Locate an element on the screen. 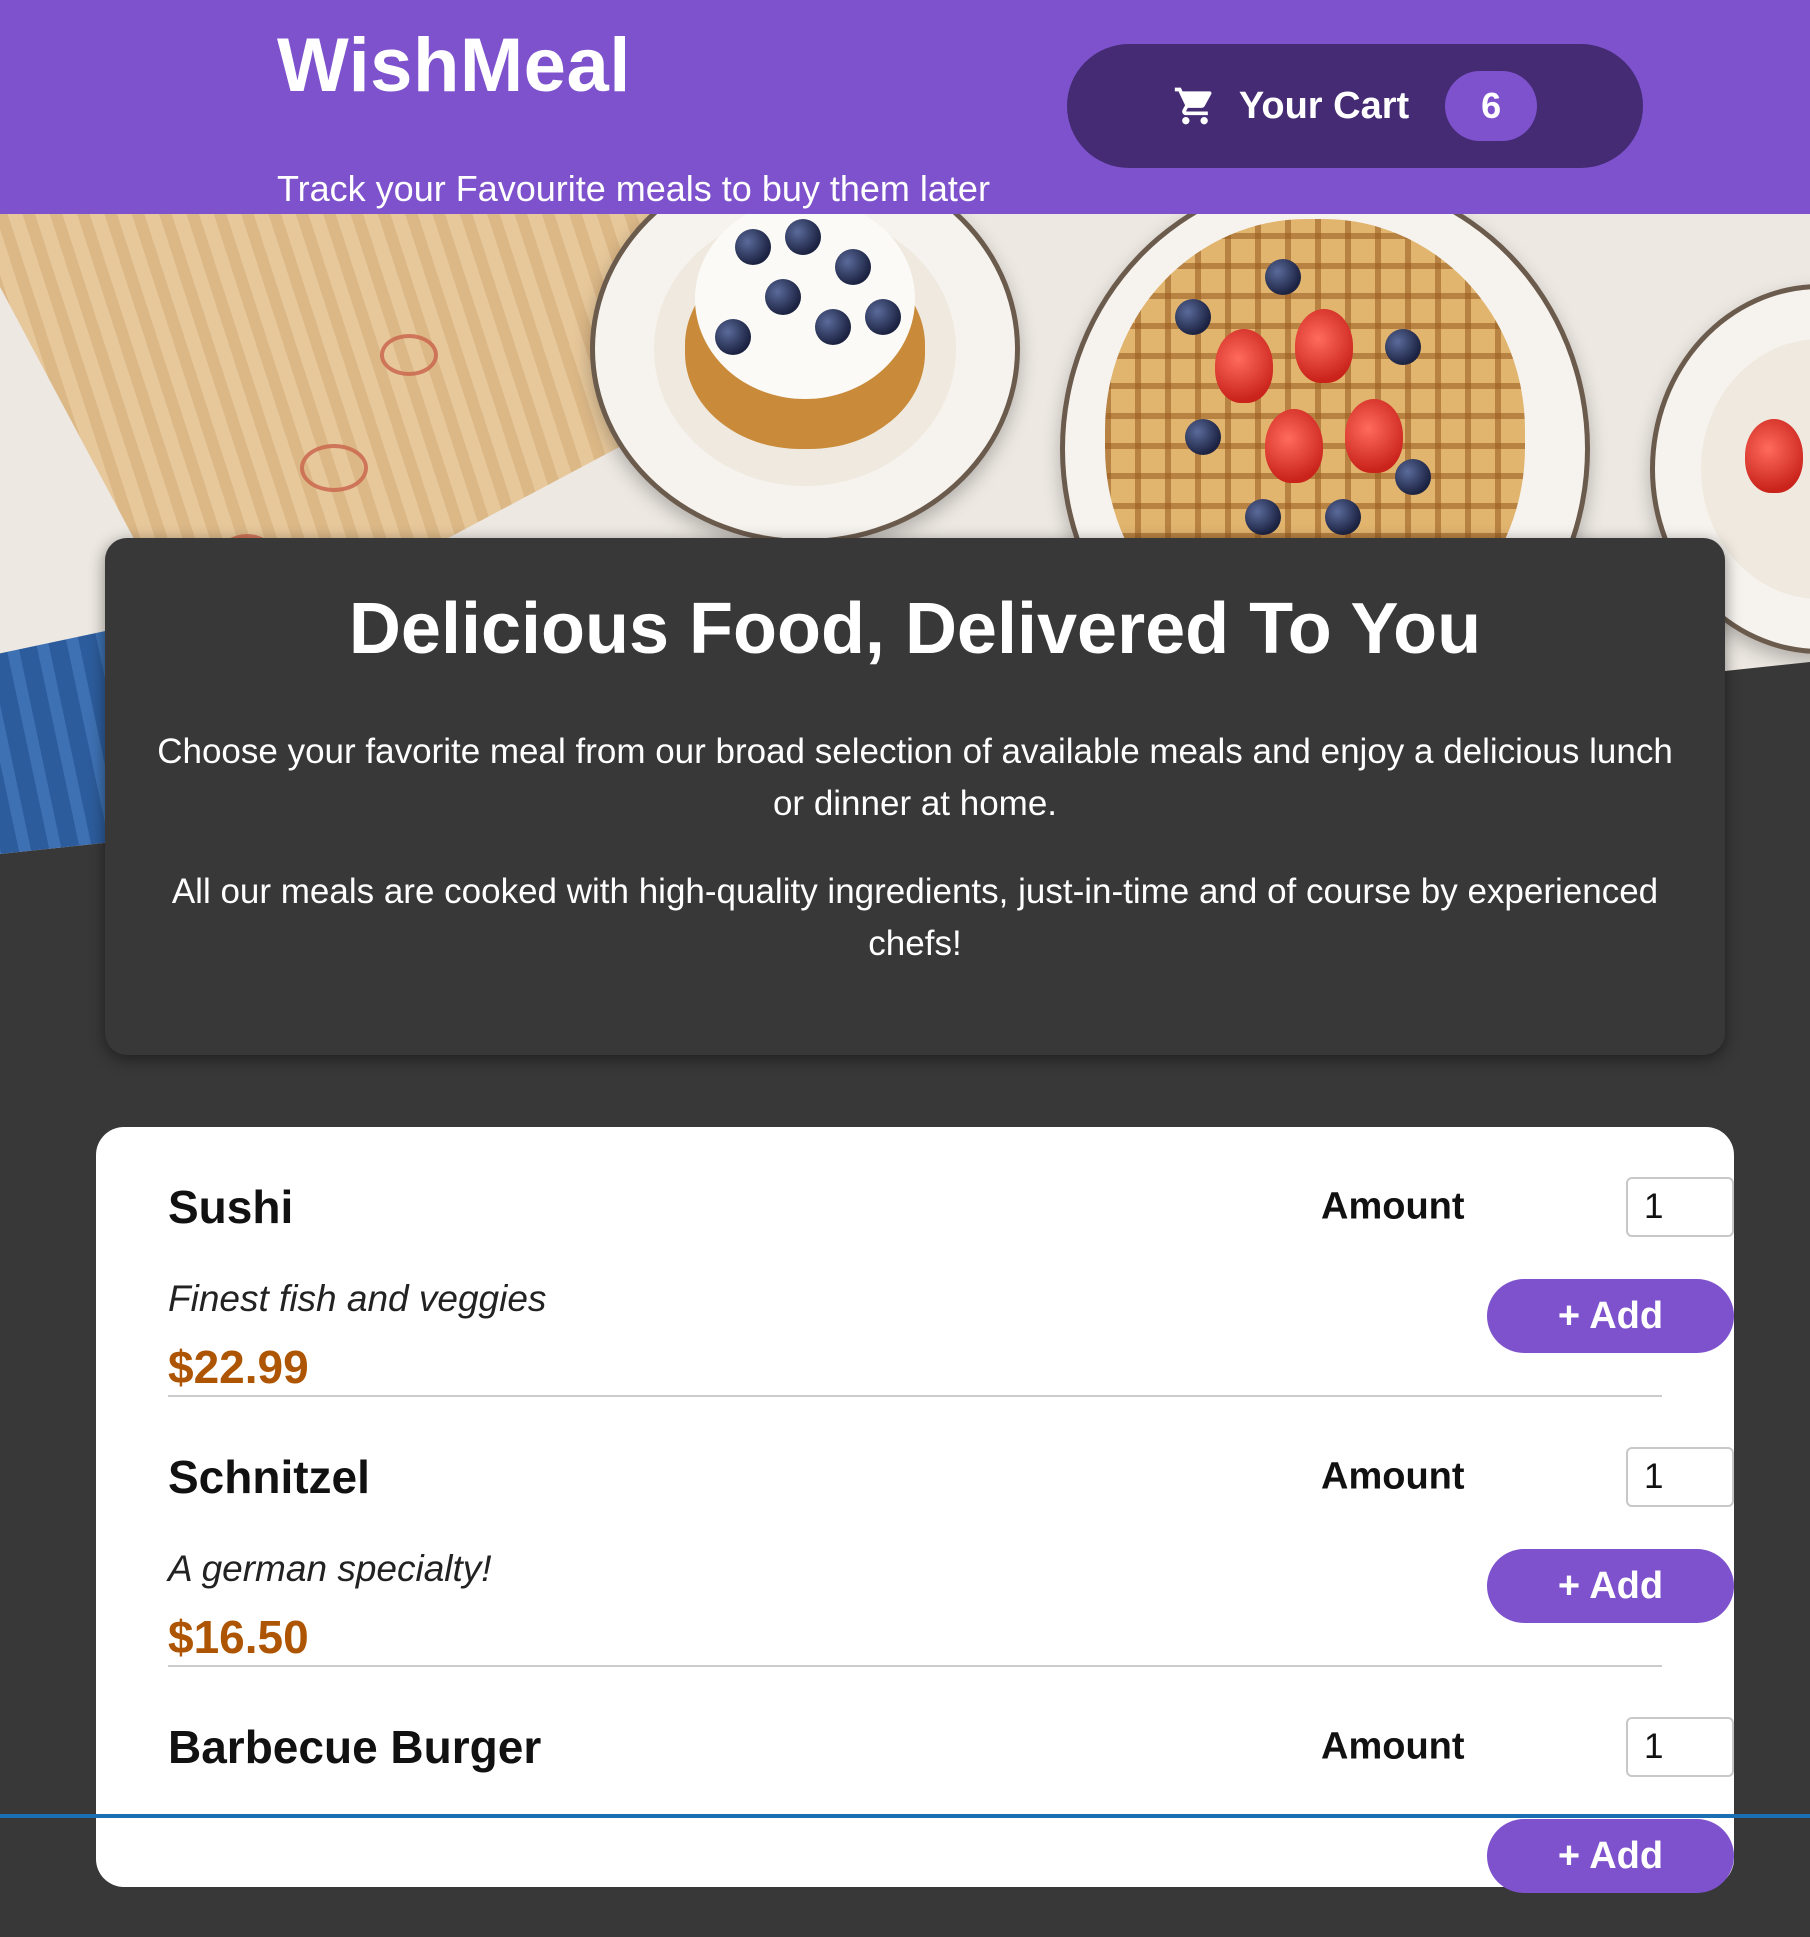  pancake-plate is located at coordinates (805, 379).